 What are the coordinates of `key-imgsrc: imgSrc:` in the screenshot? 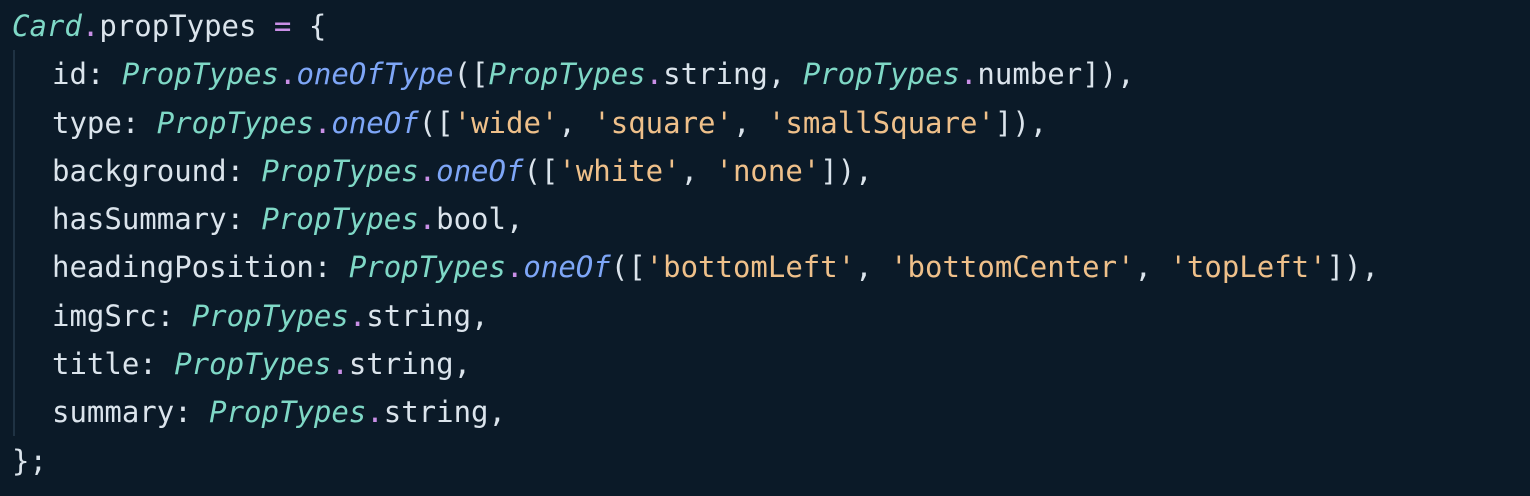 It's located at (122, 315).